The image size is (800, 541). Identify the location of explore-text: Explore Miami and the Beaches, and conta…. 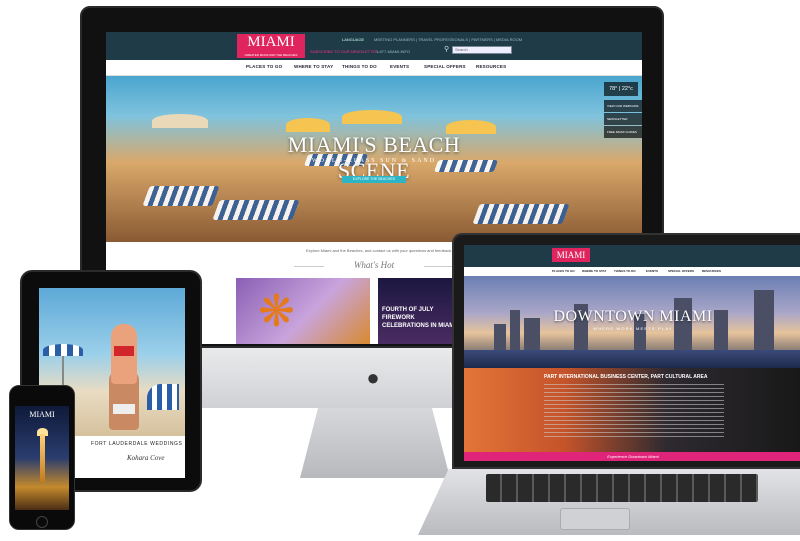
(379, 250).